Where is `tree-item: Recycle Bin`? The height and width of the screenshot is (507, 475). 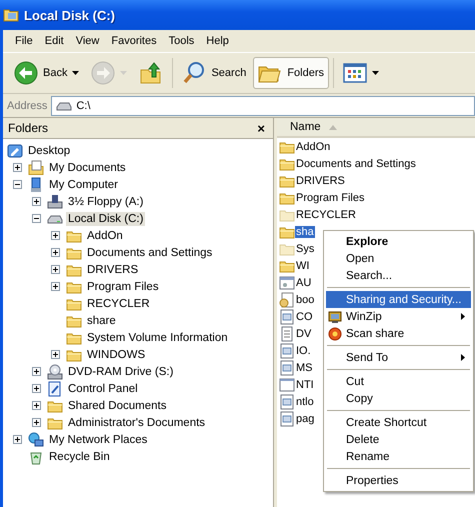 tree-item: Recycle Bin is located at coordinates (79, 457).